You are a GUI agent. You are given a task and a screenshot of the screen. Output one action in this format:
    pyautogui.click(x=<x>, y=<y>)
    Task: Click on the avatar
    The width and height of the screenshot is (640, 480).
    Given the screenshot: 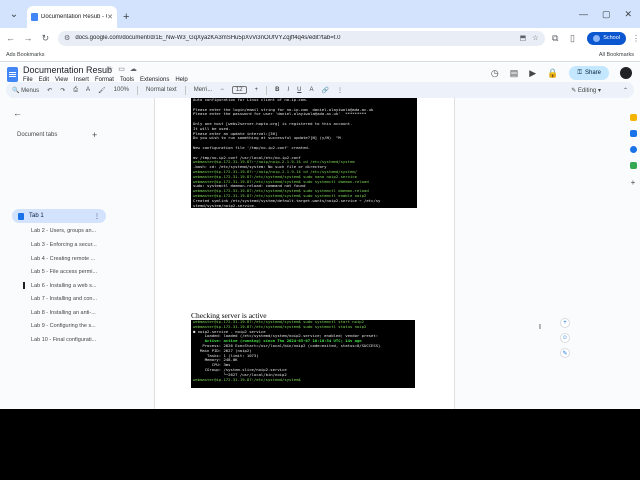 What is the action you would take?
    pyautogui.click(x=626, y=73)
    